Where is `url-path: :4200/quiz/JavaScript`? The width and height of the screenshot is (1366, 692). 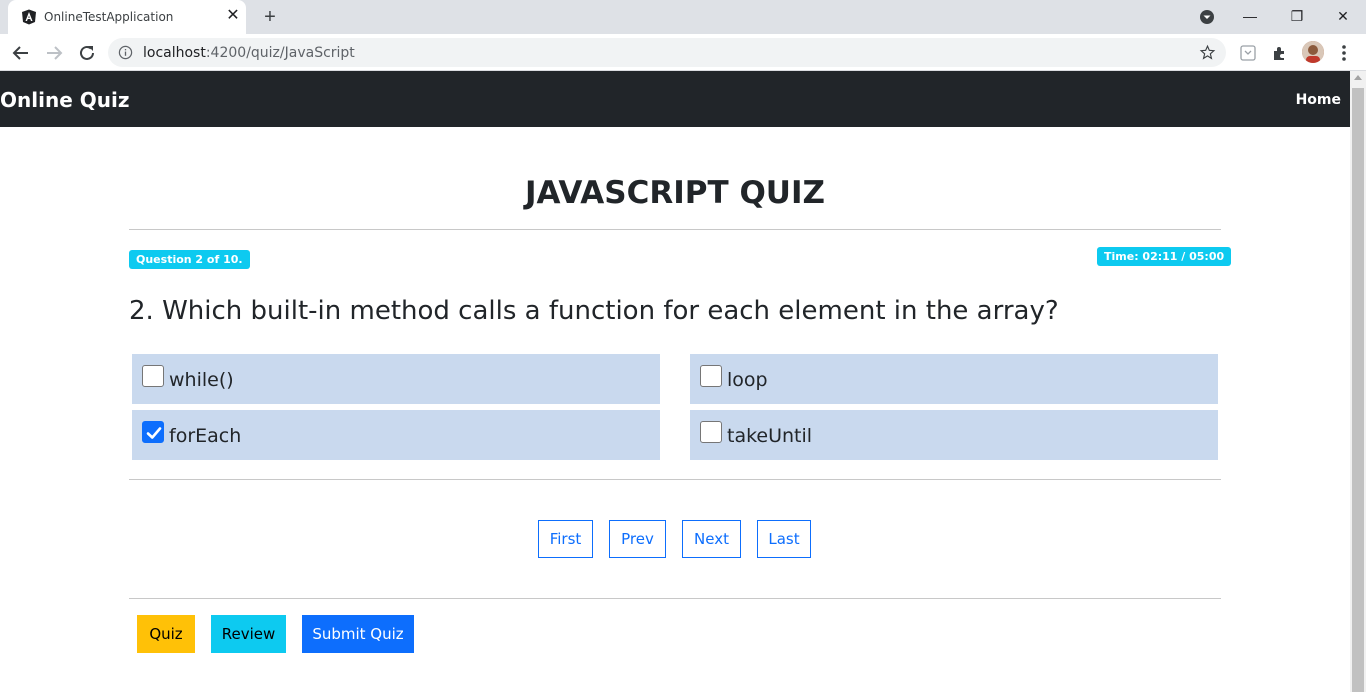 url-path: :4200/quiz/JavaScript is located at coordinates (280, 53).